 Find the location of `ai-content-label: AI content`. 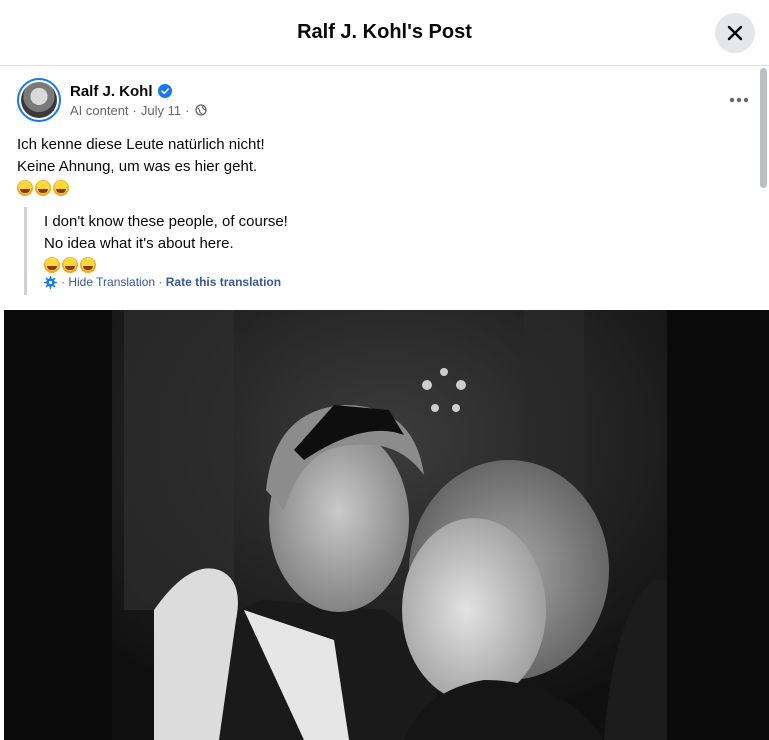

ai-content-label: AI content is located at coordinates (99, 110).